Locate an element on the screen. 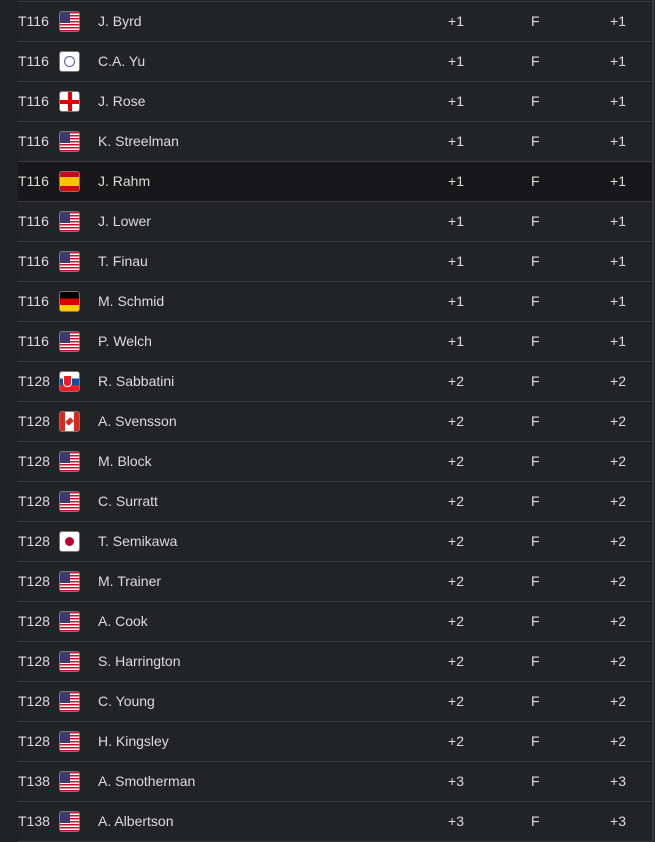 This screenshot has height=842, width=655. leaderboard-row: T138 A. Albertson +3 F +3 is located at coordinates (335, 822).